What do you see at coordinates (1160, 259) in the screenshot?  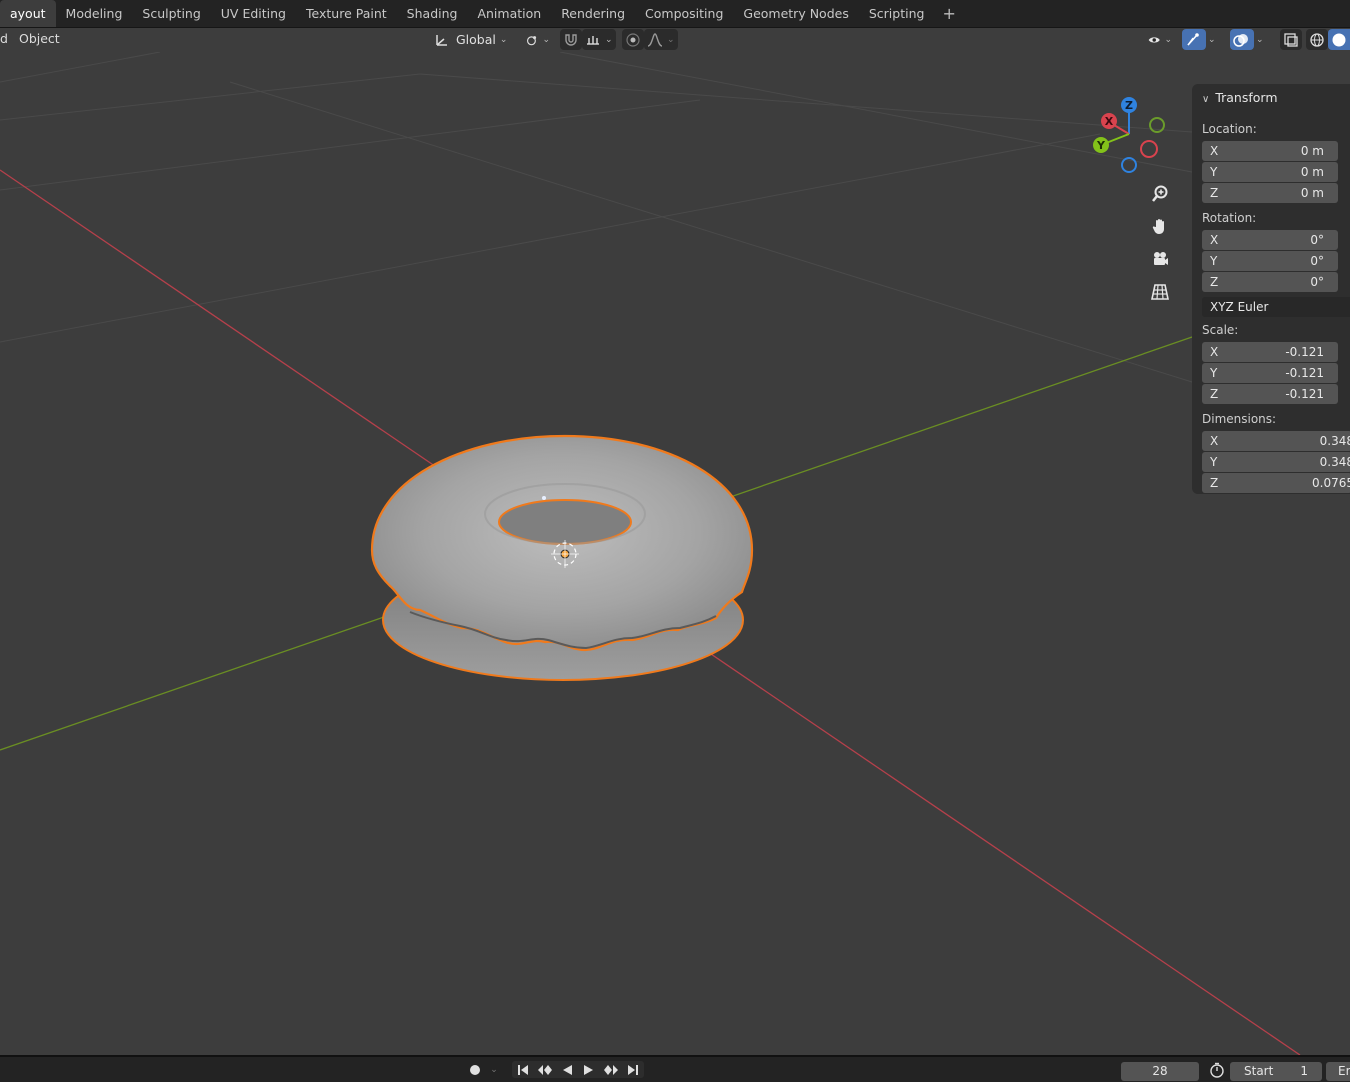 I see `camera-view-button` at bounding box center [1160, 259].